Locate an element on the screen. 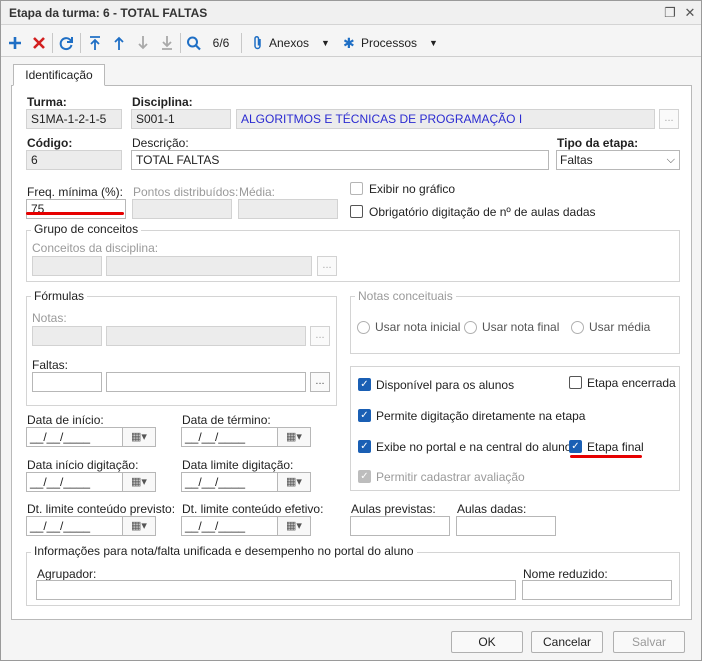  processos-label: Processos is located at coordinates (389, 43).